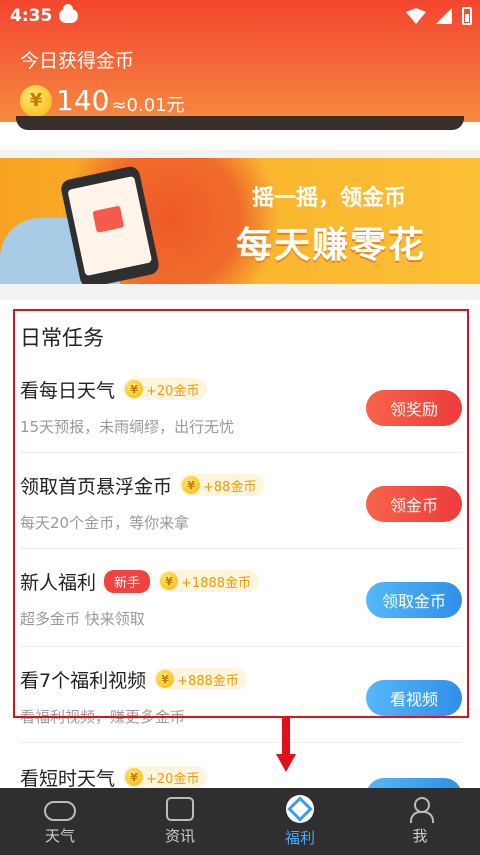  What do you see at coordinates (180, 821) in the screenshot?
I see `nav-tab-news: 资讯` at bounding box center [180, 821].